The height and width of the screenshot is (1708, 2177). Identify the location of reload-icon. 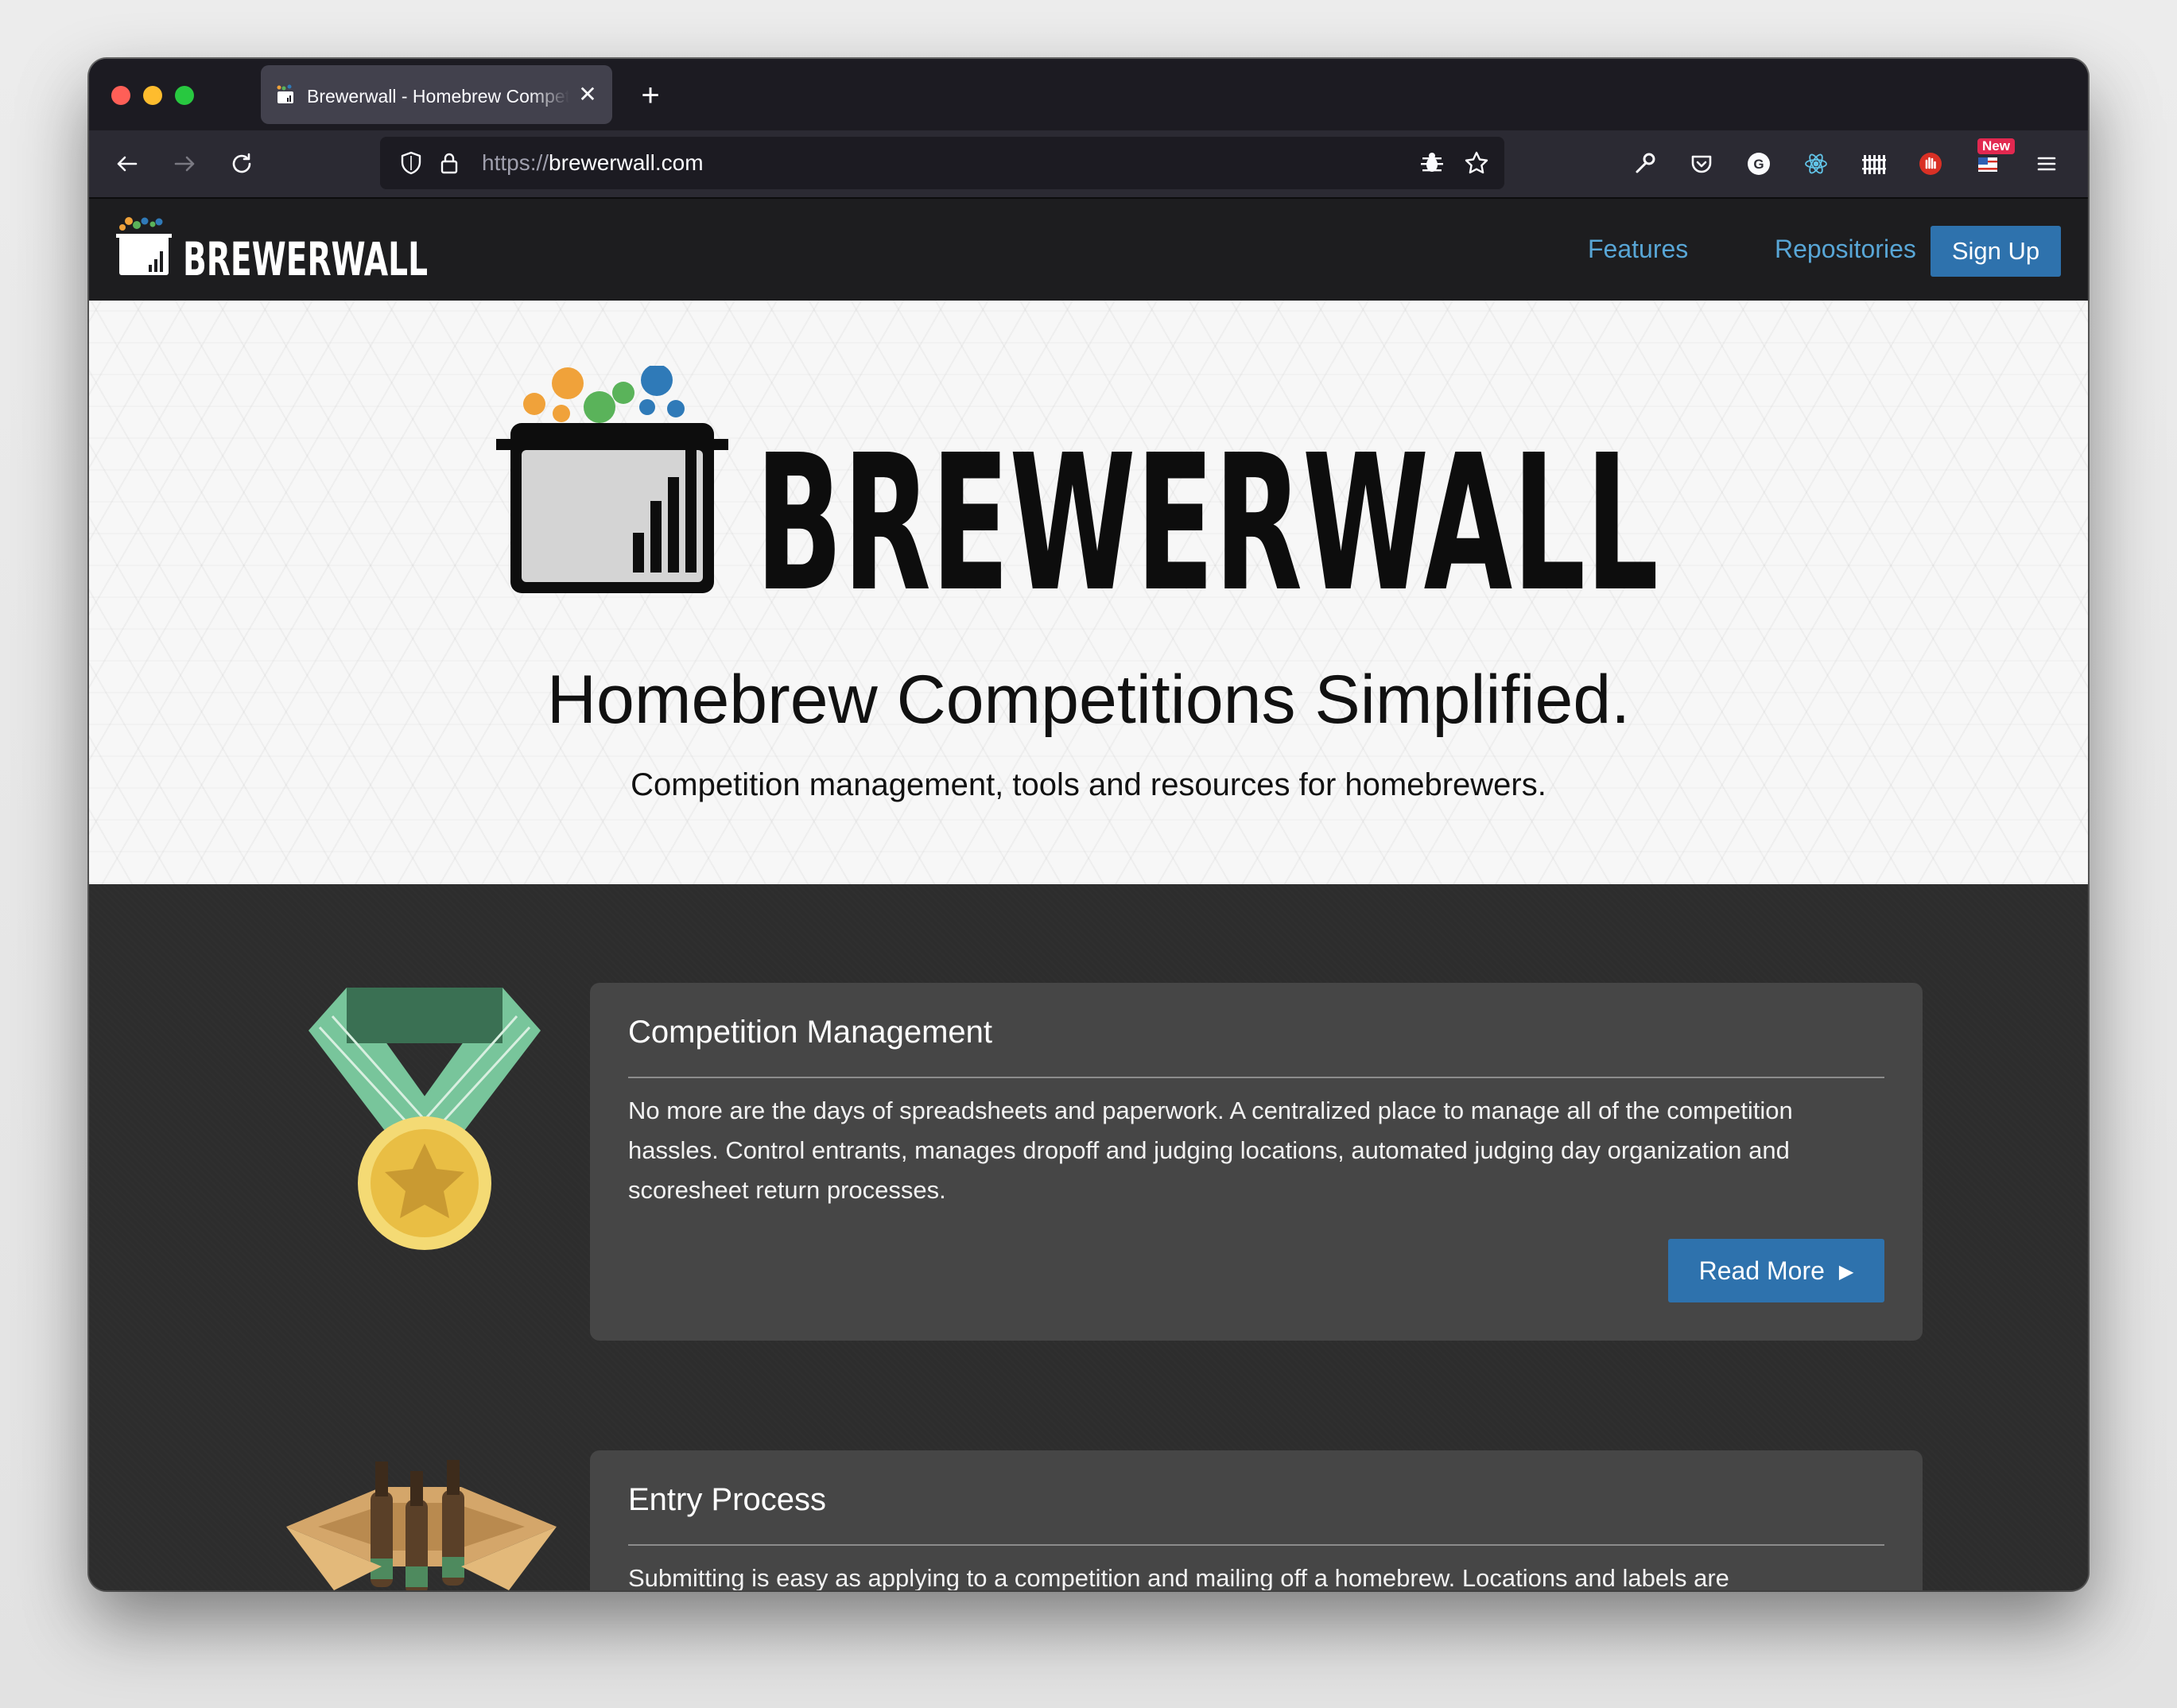
(242, 163).